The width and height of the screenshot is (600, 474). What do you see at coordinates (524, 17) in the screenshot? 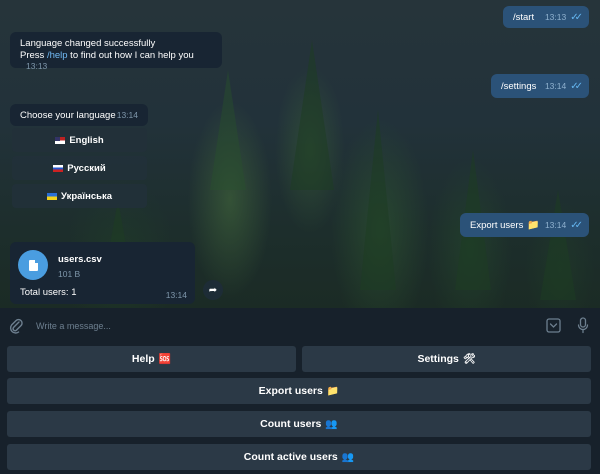
I see `message-text: /start` at bounding box center [524, 17].